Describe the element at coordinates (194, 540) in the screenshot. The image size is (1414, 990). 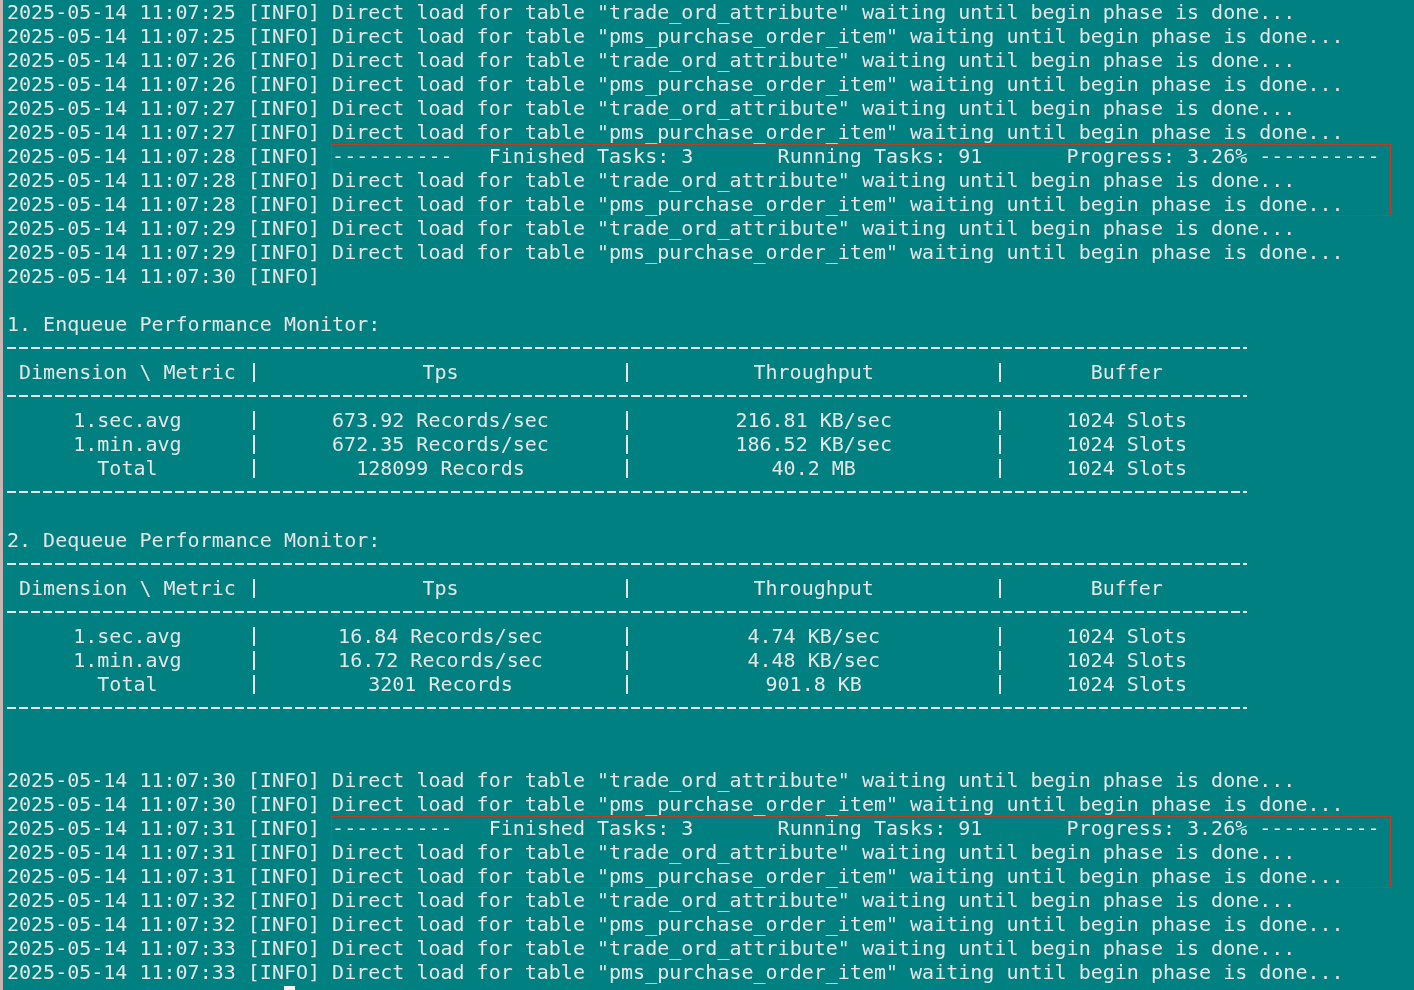
I see `section-title: 2. Dequeue Performance Monitor:` at that location.